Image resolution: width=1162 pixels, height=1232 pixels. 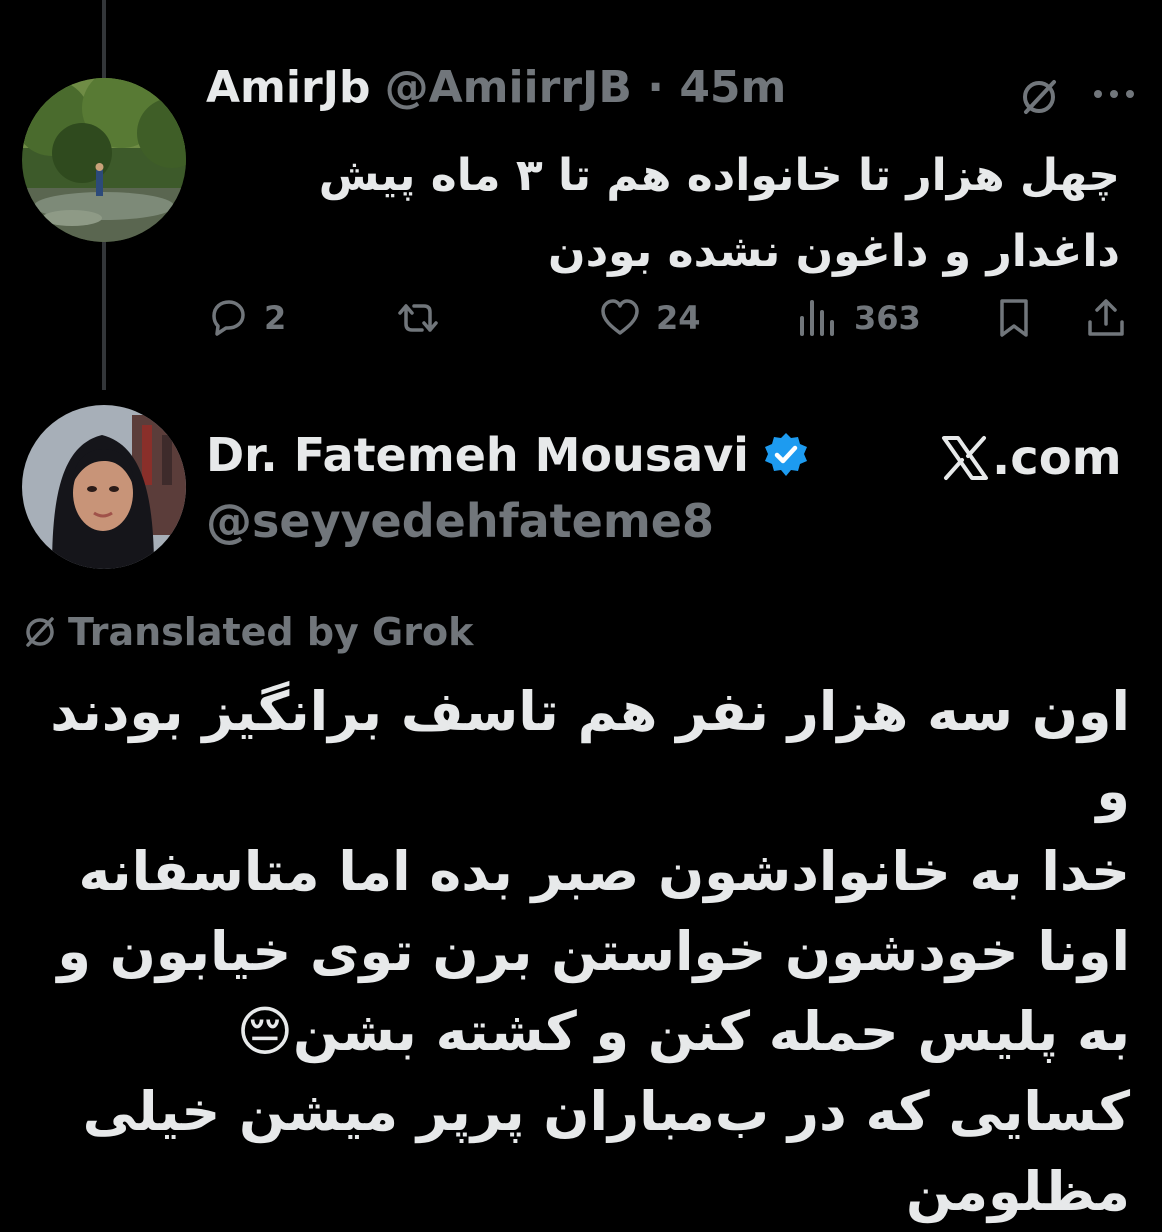 What do you see at coordinates (817, 318) in the screenshot?
I see `views-icon` at bounding box center [817, 318].